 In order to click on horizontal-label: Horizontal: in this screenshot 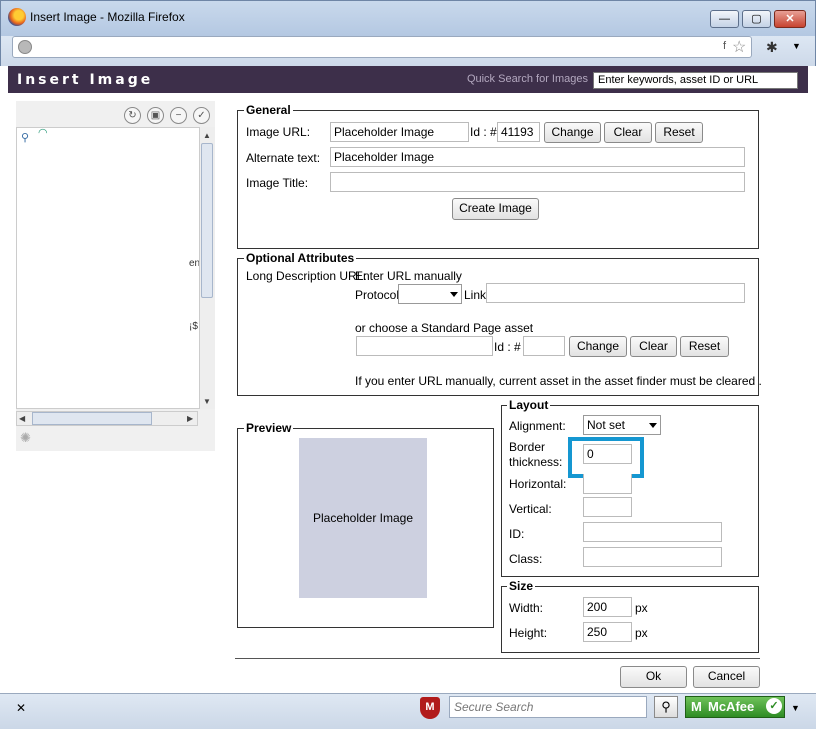, I will do `click(538, 484)`.